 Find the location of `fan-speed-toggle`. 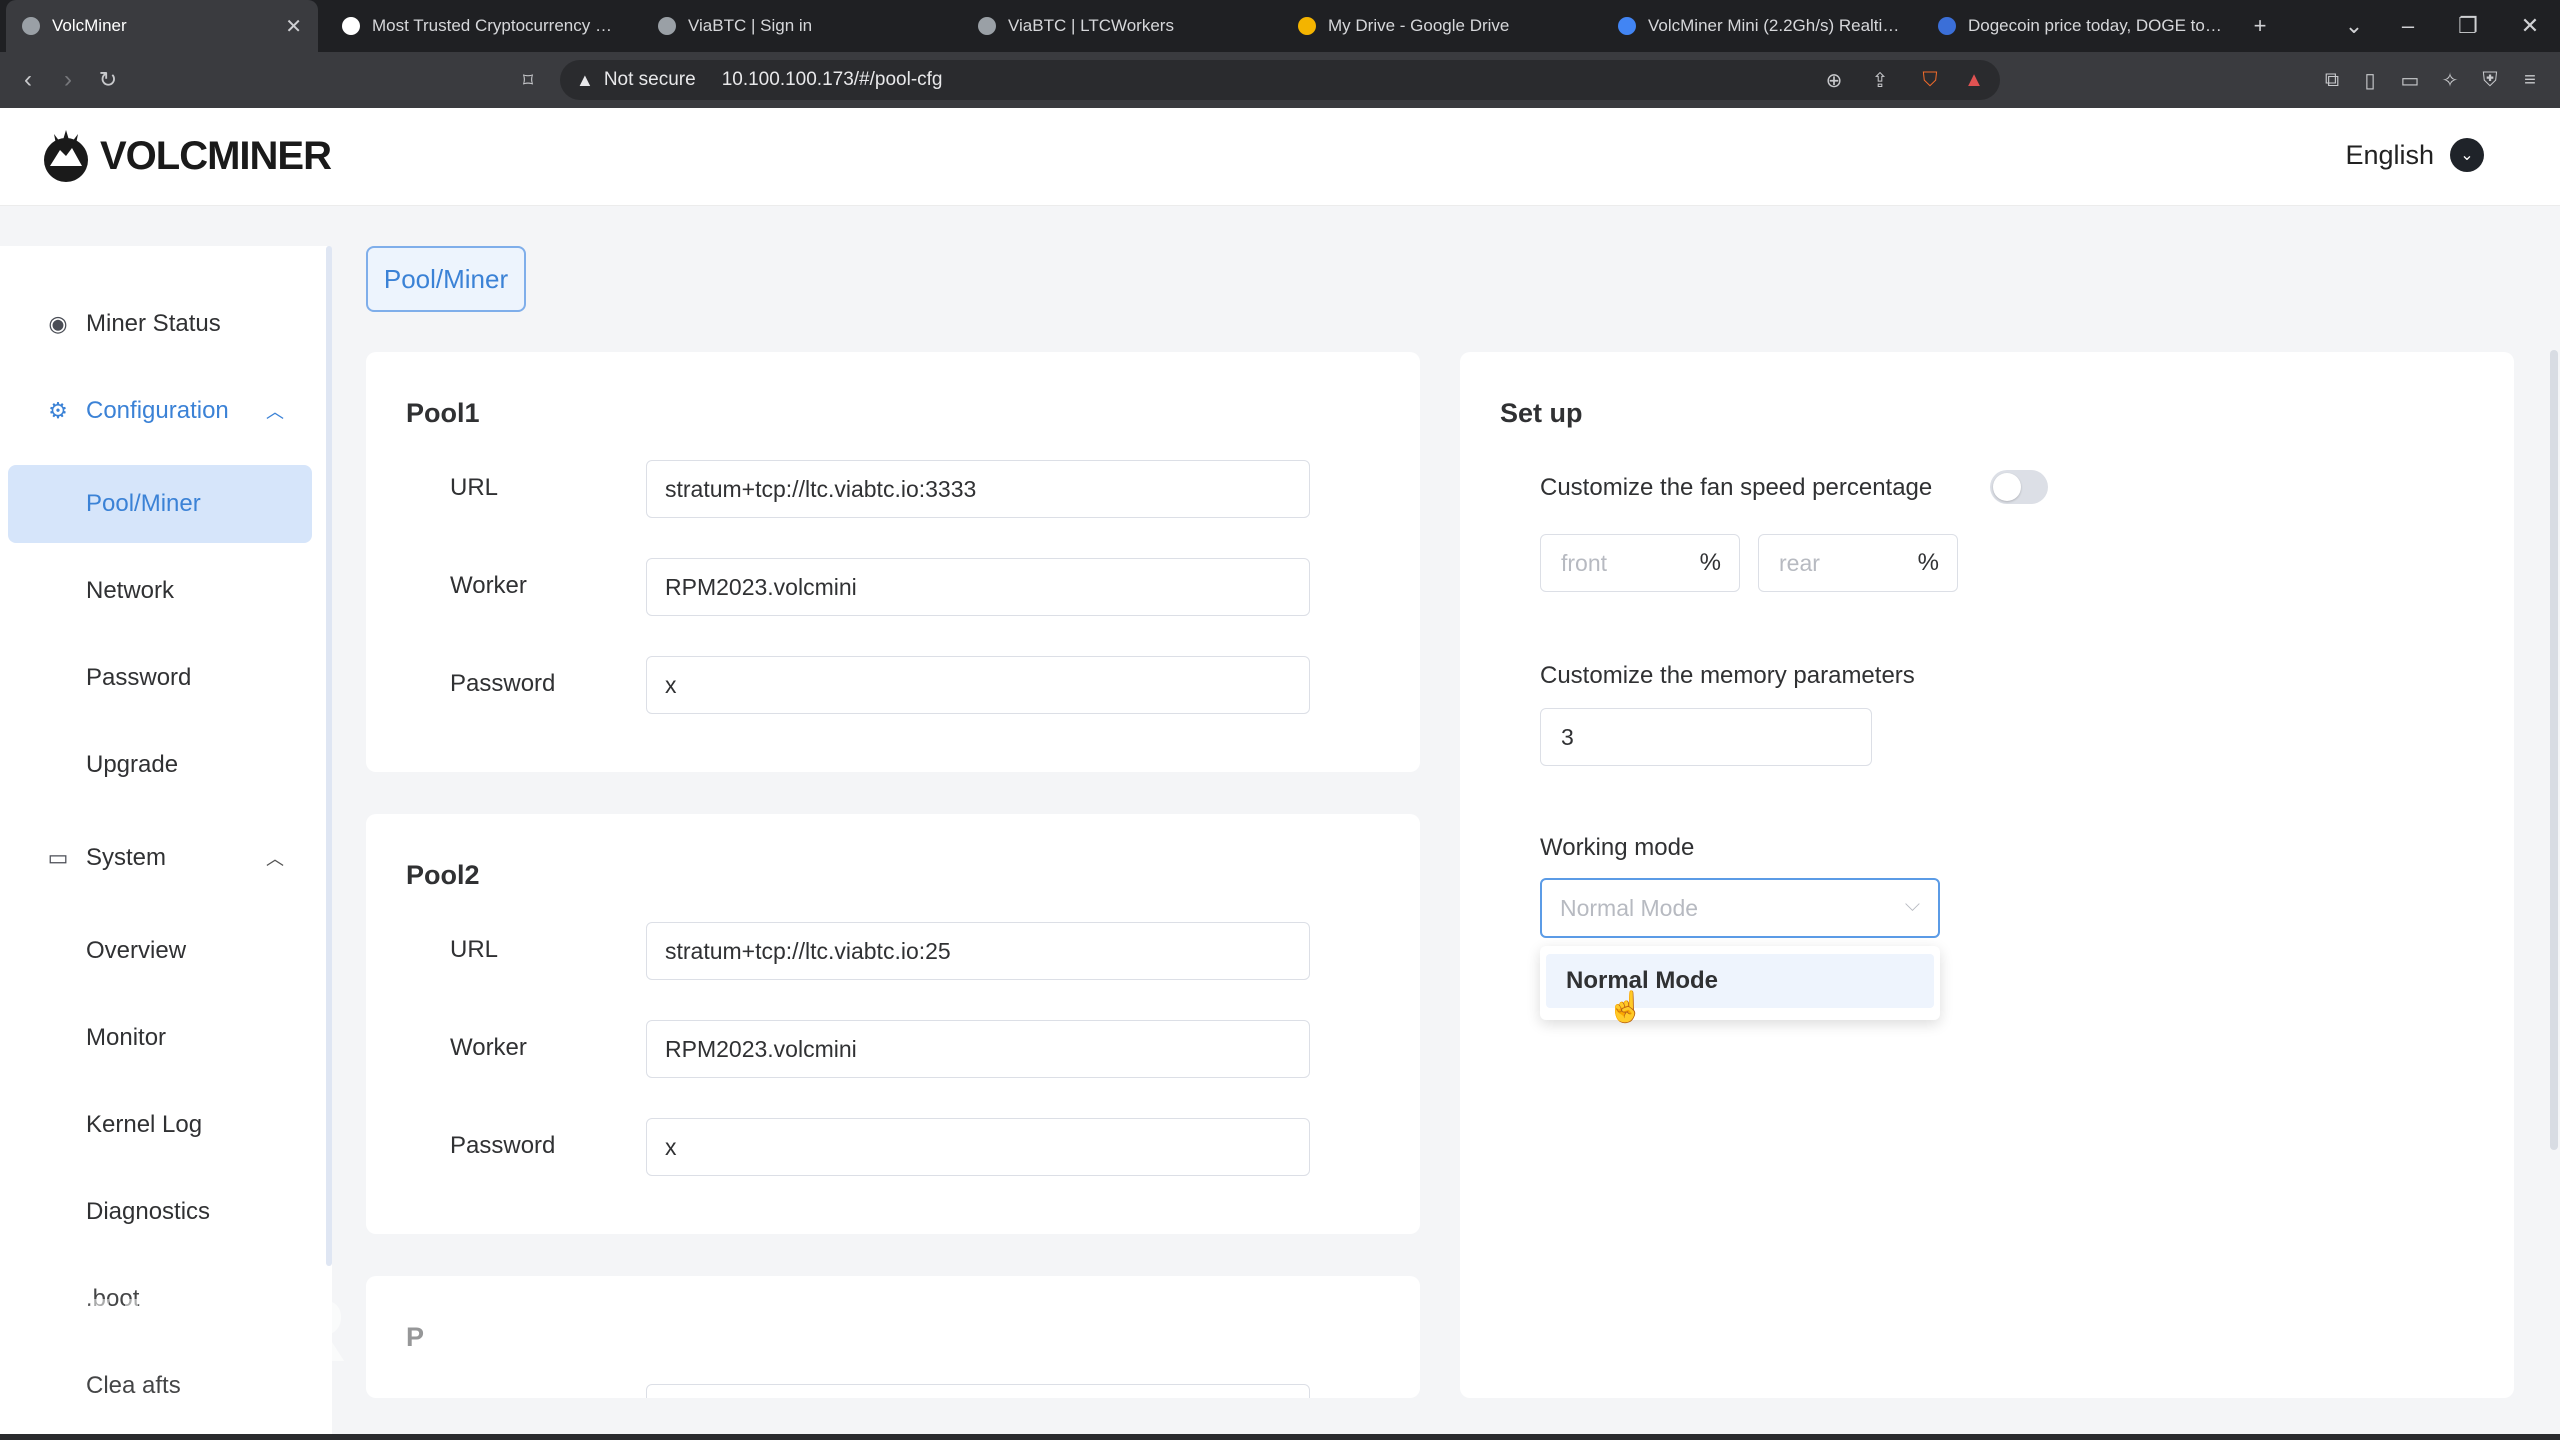

fan-speed-toggle is located at coordinates (2019, 487).